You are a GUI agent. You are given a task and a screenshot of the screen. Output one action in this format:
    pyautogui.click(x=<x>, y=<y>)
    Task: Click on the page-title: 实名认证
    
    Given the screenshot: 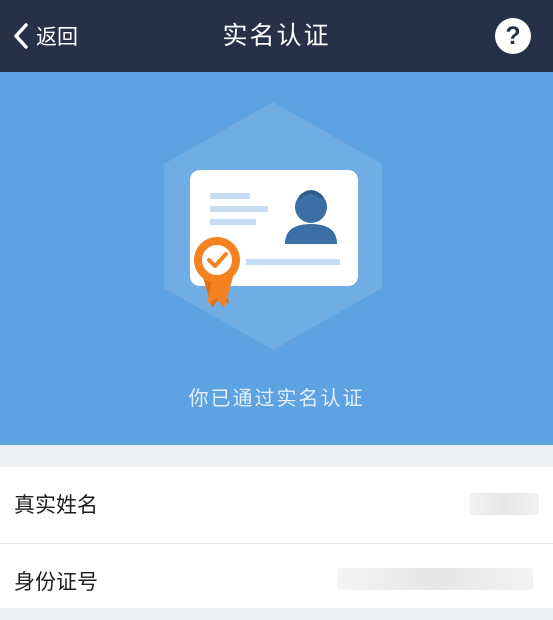 What is the action you would take?
    pyautogui.click(x=276, y=35)
    